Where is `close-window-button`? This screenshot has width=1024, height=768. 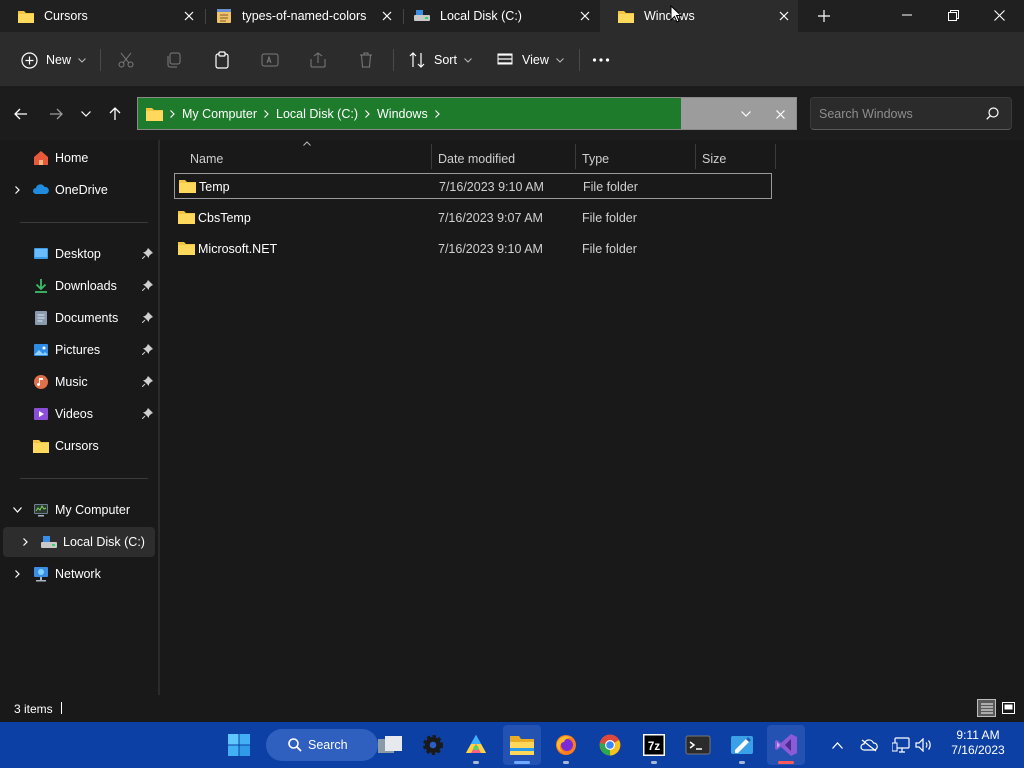 close-window-button is located at coordinates (999, 15).